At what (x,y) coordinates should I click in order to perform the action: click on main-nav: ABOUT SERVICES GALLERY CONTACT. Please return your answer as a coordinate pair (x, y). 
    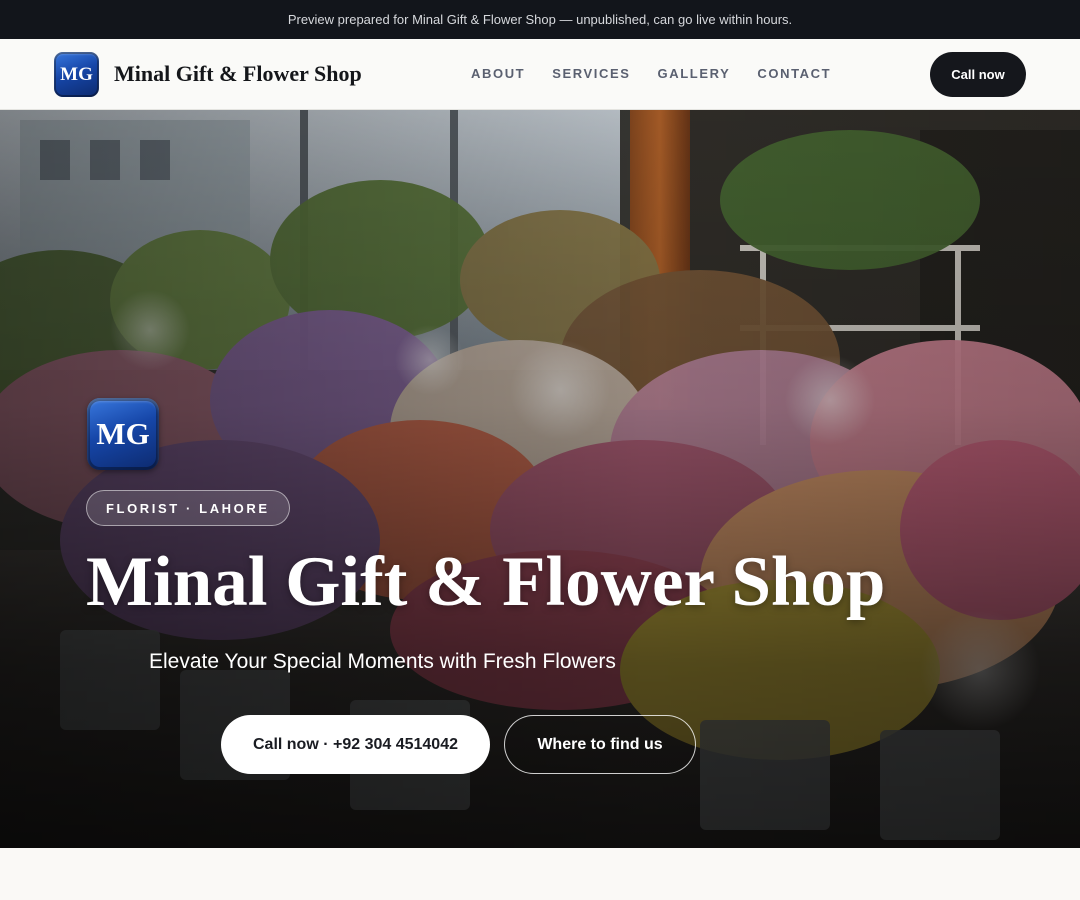
    Looking at the image, I should click on (651, 73).